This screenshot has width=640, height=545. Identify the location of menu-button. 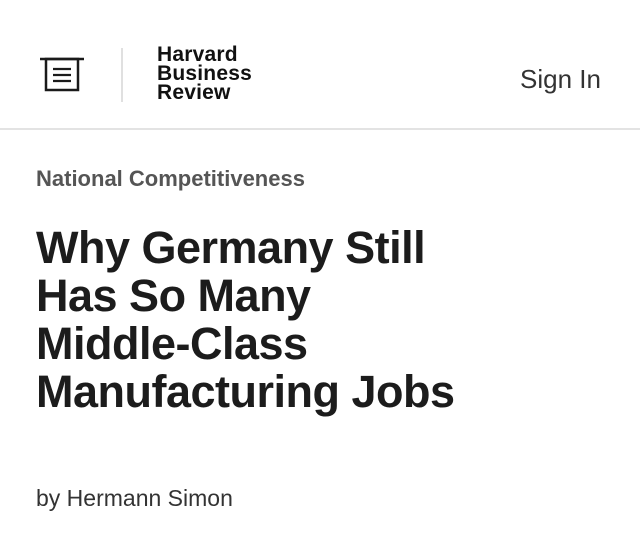
(62, 75).